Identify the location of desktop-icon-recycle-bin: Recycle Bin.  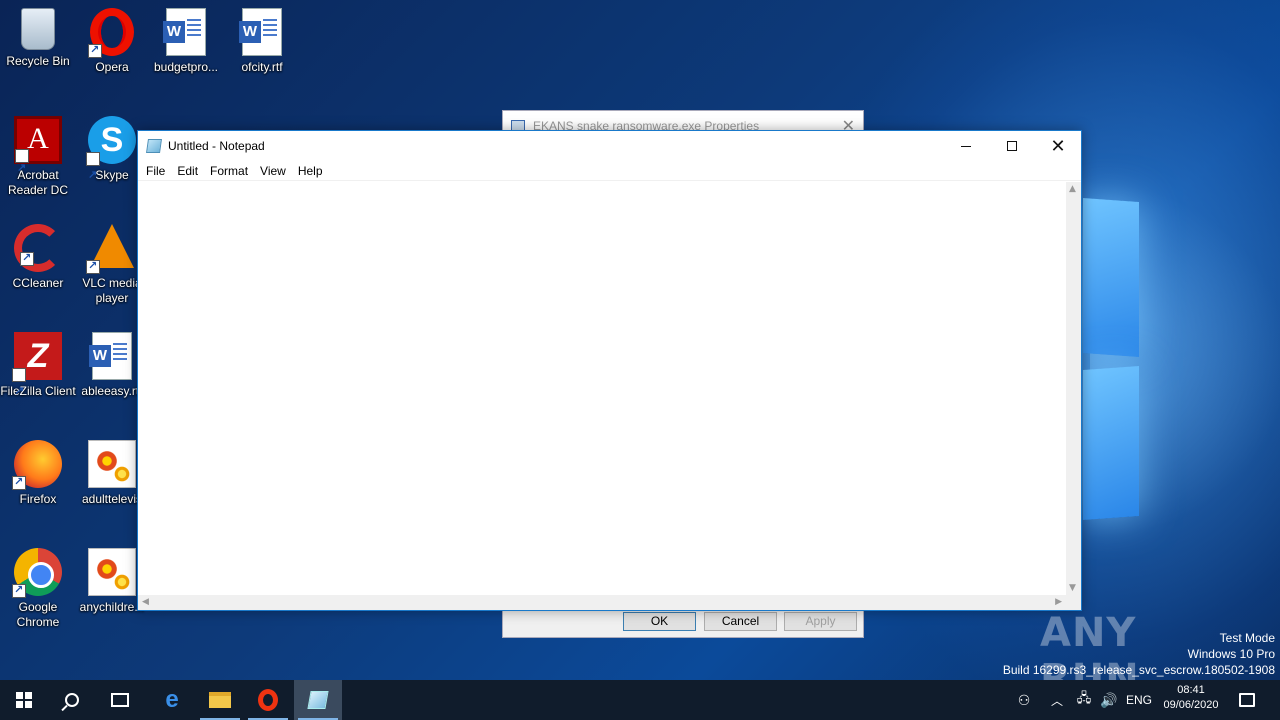
(38, 38).